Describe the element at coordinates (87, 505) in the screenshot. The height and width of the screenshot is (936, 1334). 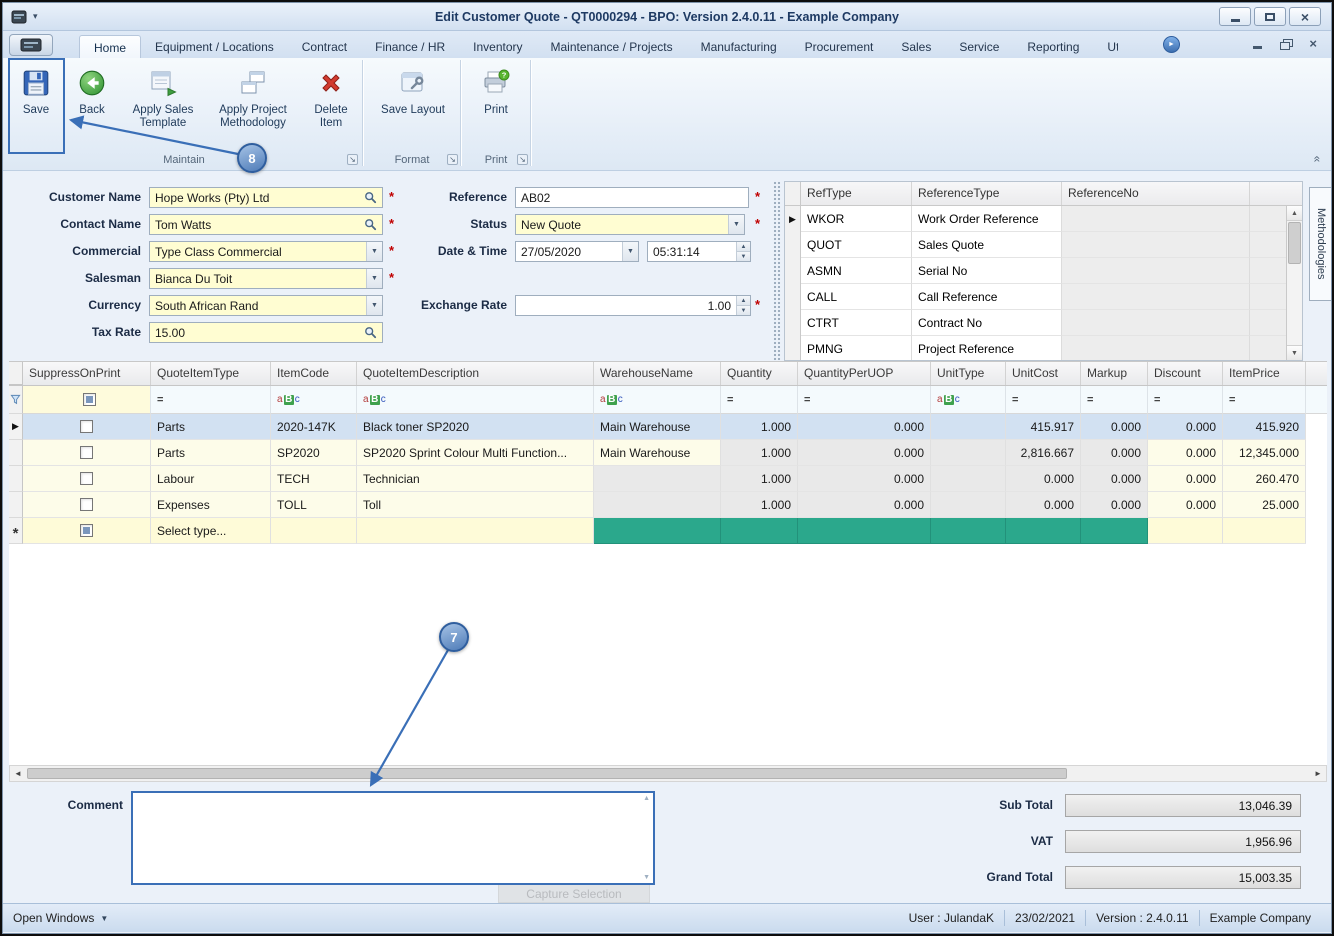
I see `cell-suppress-on-print` at that location.